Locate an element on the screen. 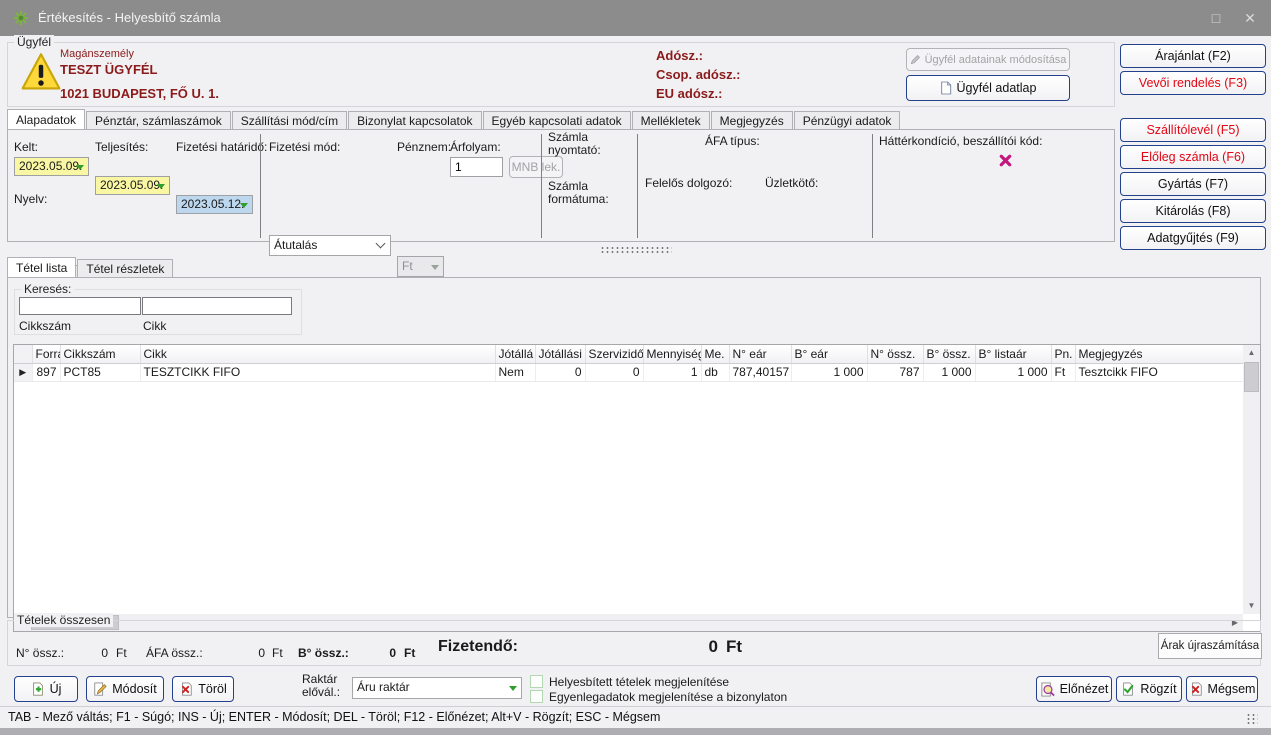 This screenshot has height=735, width=1271. cell-megjegyzes: Tesztcikk FIFO is located at coordinates (1159, 372).